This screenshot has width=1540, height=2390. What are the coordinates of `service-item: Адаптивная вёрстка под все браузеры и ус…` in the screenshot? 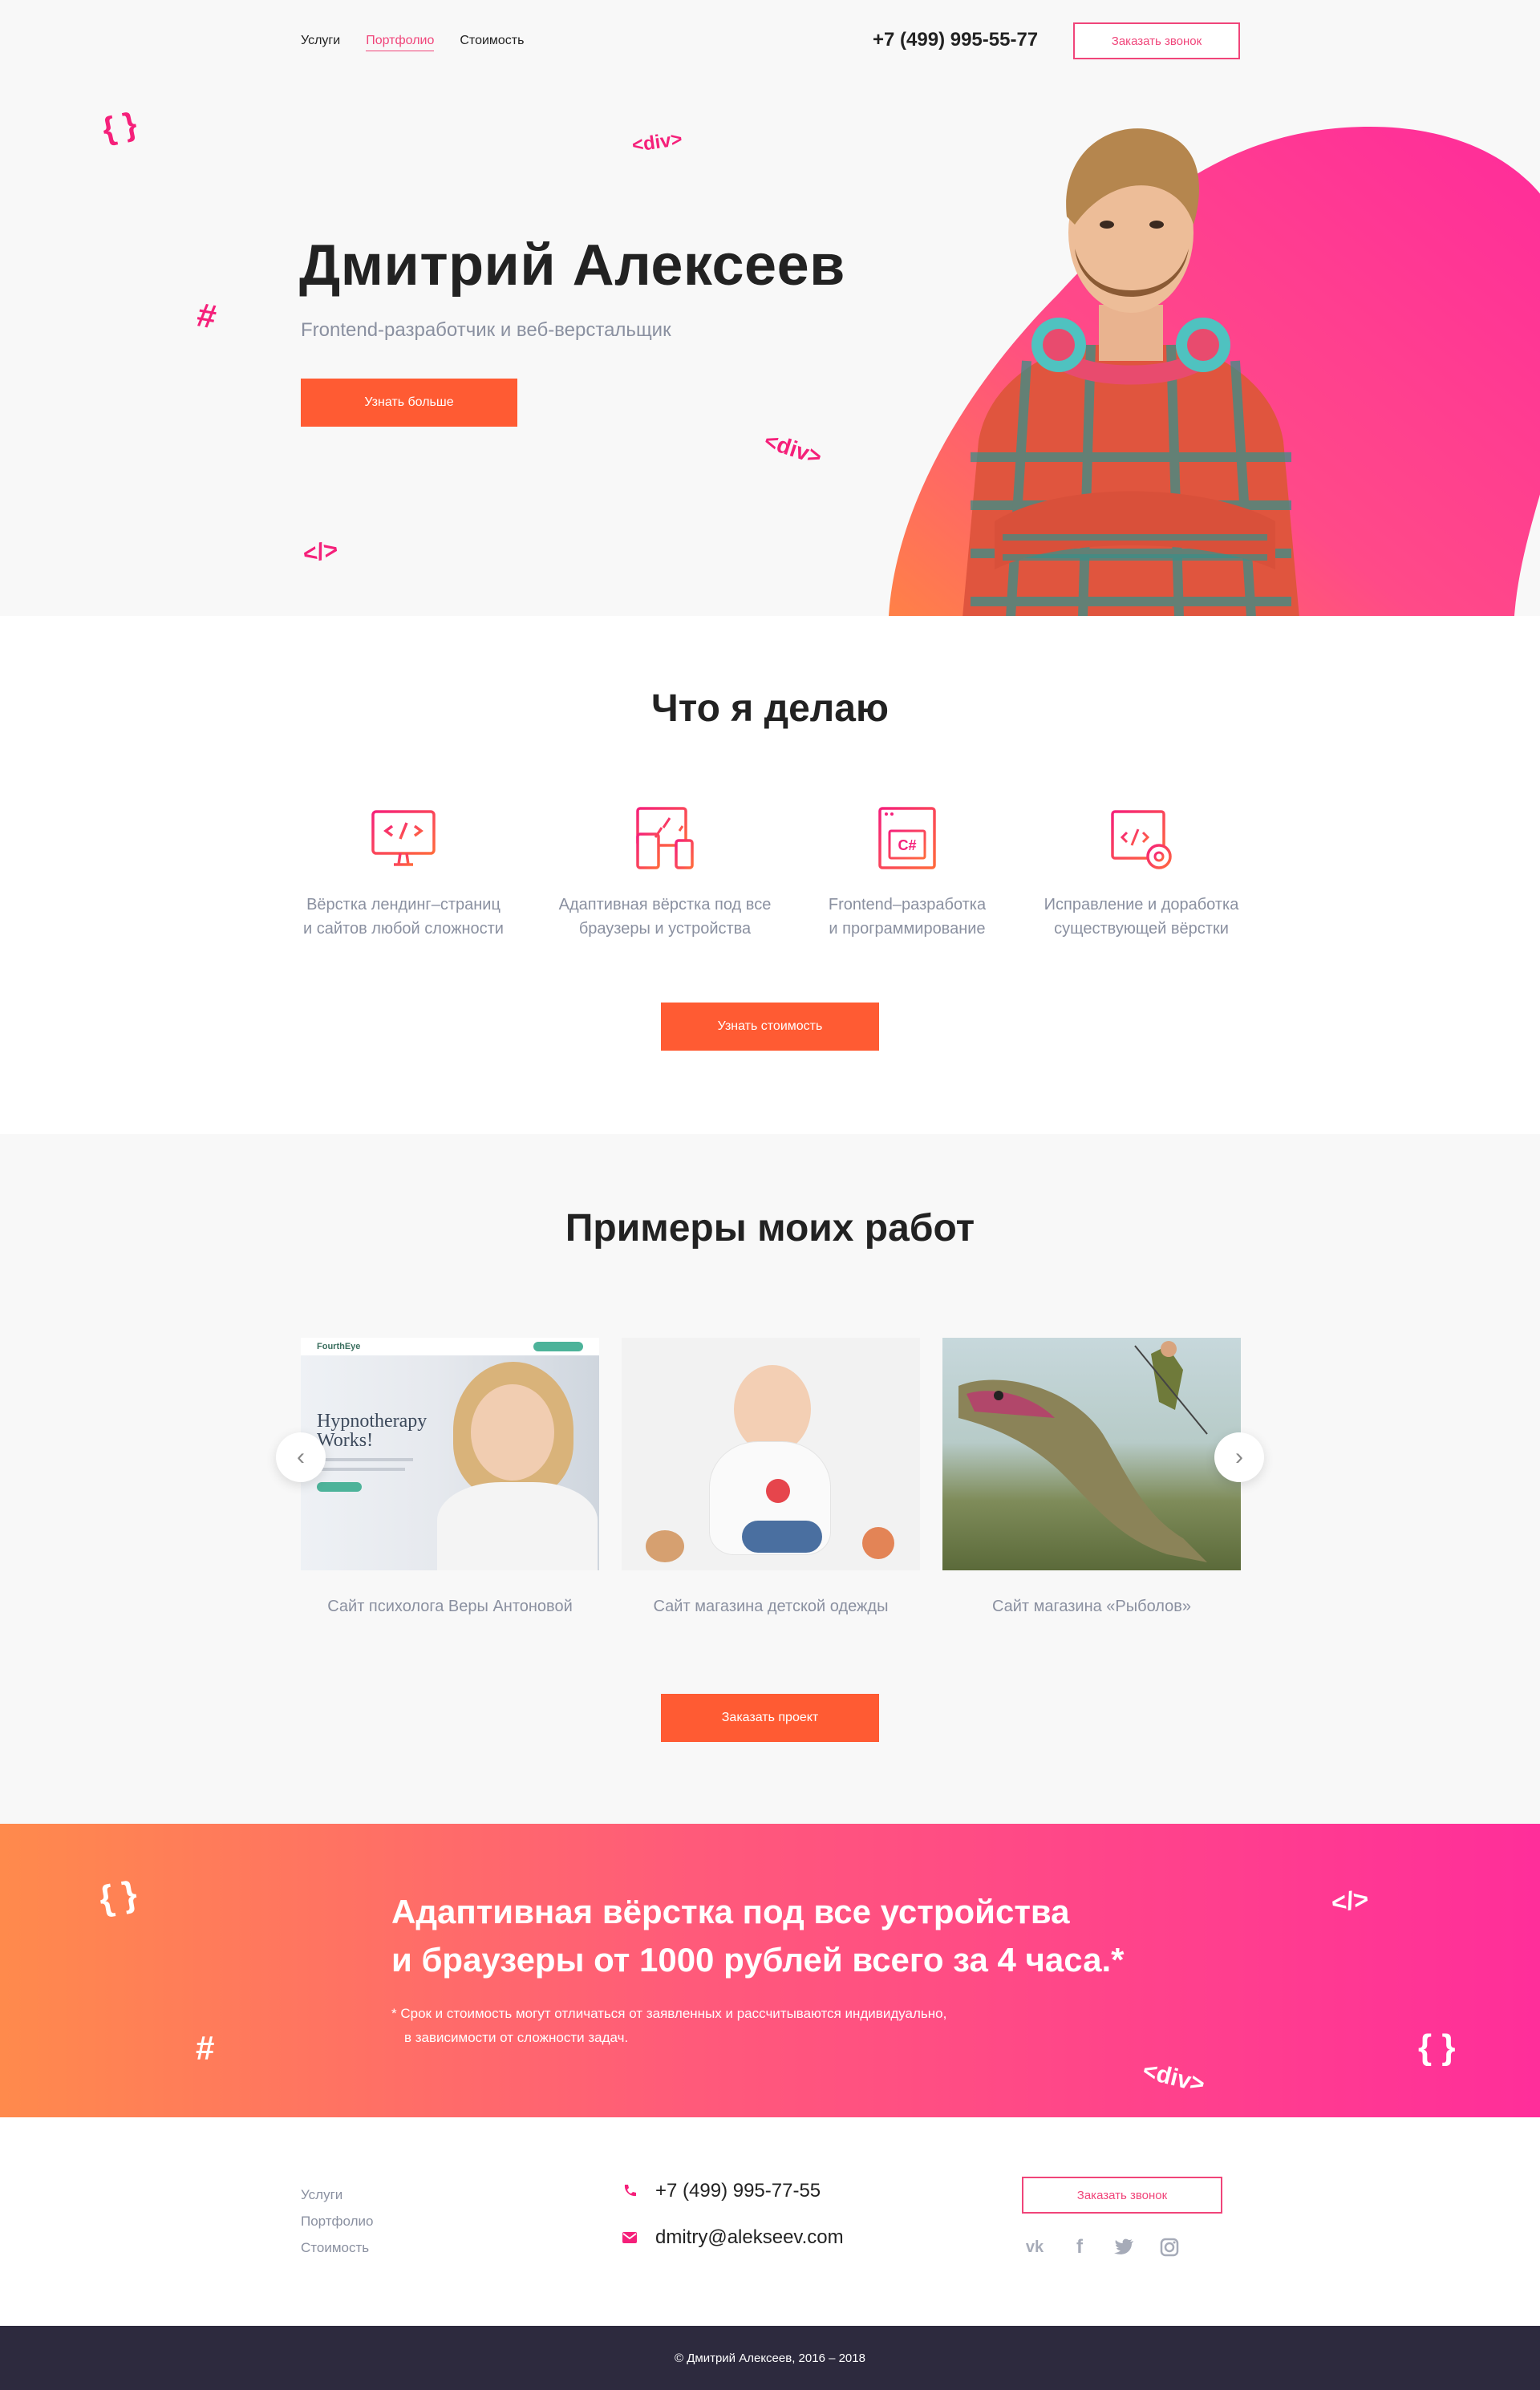 It's located at (665, 873).